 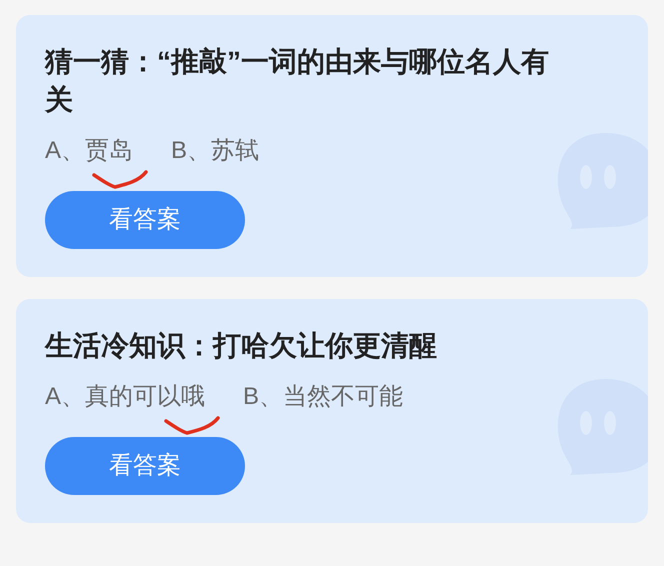 What do you see at coordinates (323, 396) in the screenshot?
I see `answer-option: B、当然不可能` at bounding box center [323, 396].